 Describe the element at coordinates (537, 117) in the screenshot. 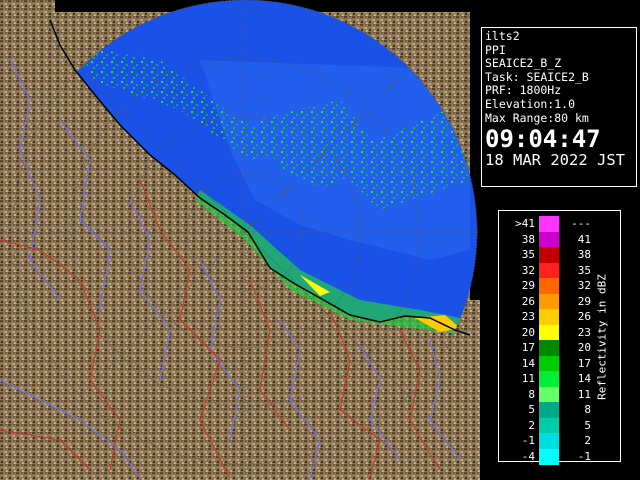

I see `max-range-value: Max Range:80 km` at that location.